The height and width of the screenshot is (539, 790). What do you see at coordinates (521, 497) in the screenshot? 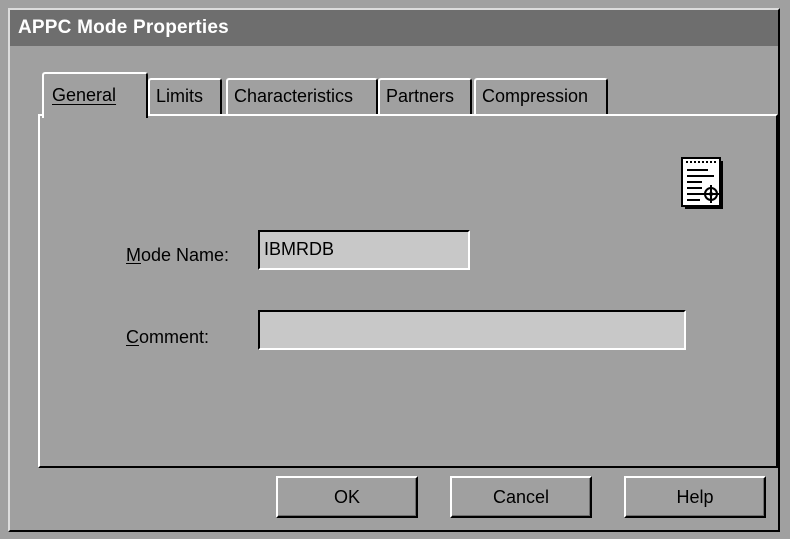
I see `cancel-button: Cancel` at bounding box center [521, 497].